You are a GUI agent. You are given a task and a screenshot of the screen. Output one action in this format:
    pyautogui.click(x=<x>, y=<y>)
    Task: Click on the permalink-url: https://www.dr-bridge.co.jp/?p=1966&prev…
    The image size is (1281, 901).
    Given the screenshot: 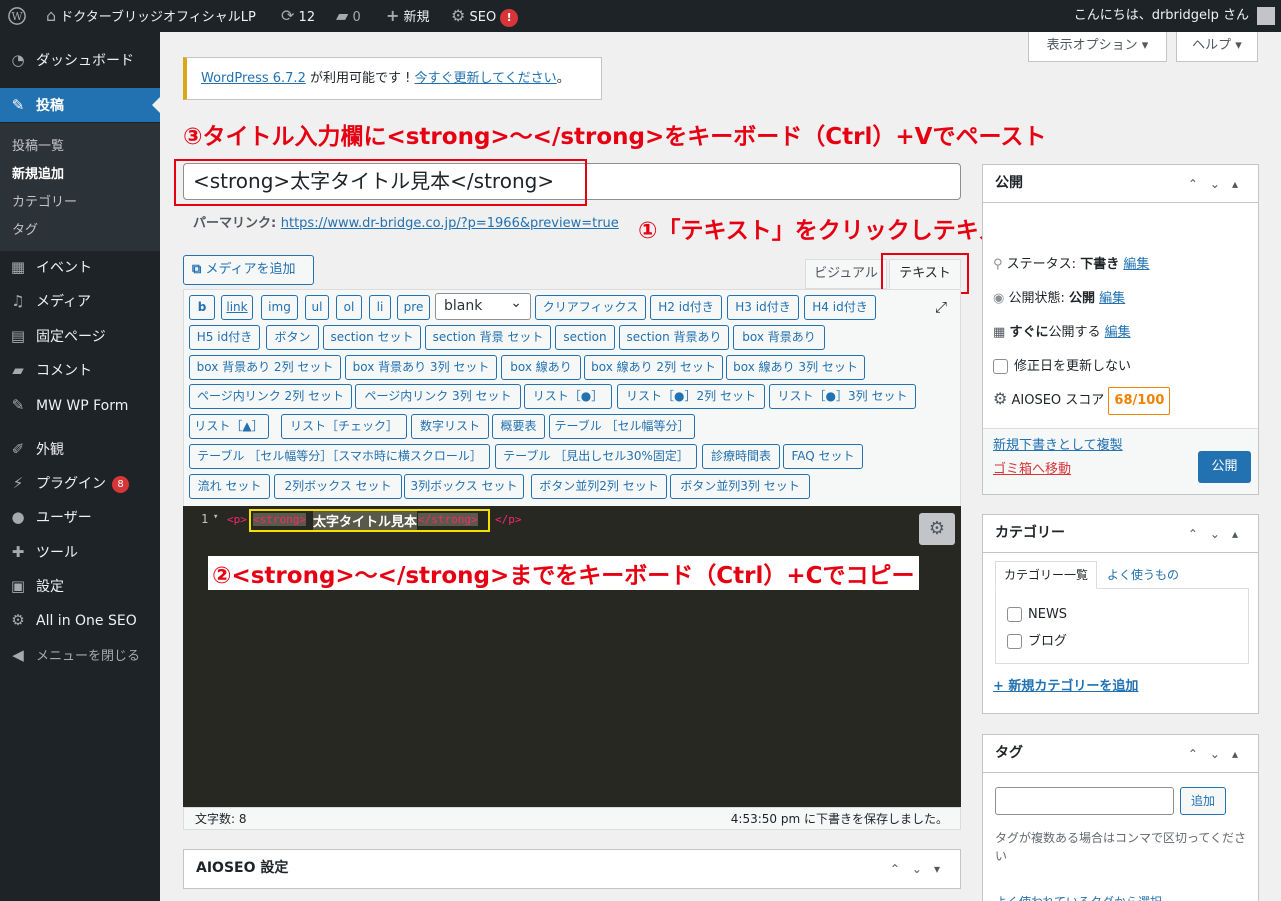 What is the action you would take?
    pyautogui.click(x=450, y=223)
    